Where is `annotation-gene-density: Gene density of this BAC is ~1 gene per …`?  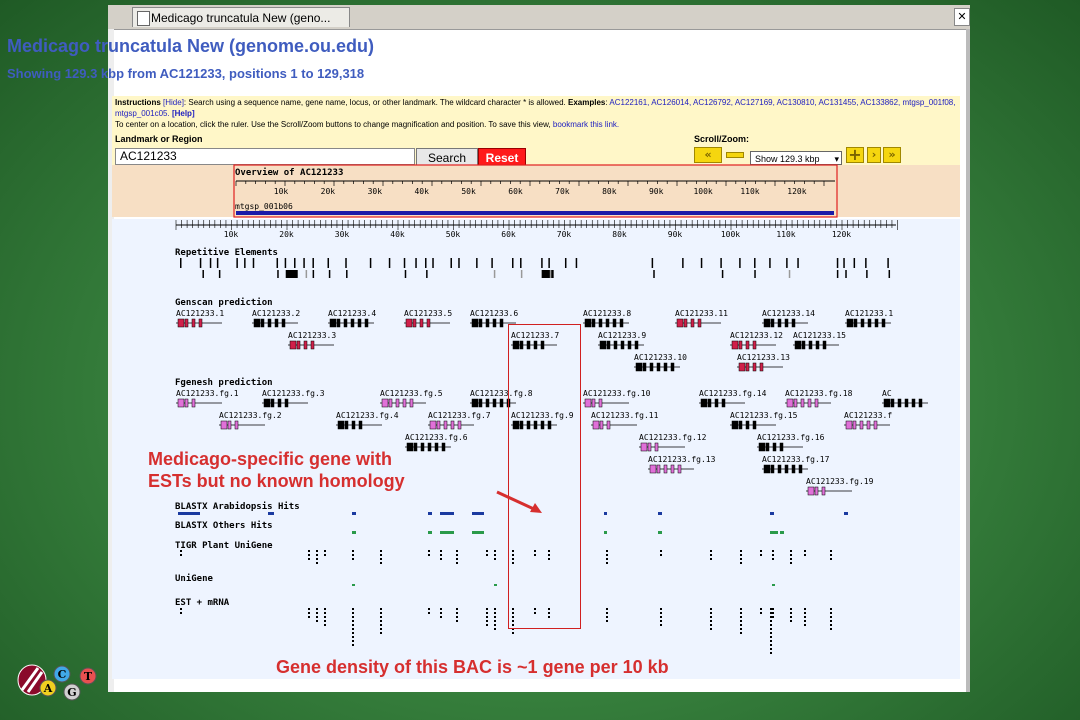 annotation-gene-density: Gene density of this BAC is ~1 gene per … is located at coordinates (472, 667).